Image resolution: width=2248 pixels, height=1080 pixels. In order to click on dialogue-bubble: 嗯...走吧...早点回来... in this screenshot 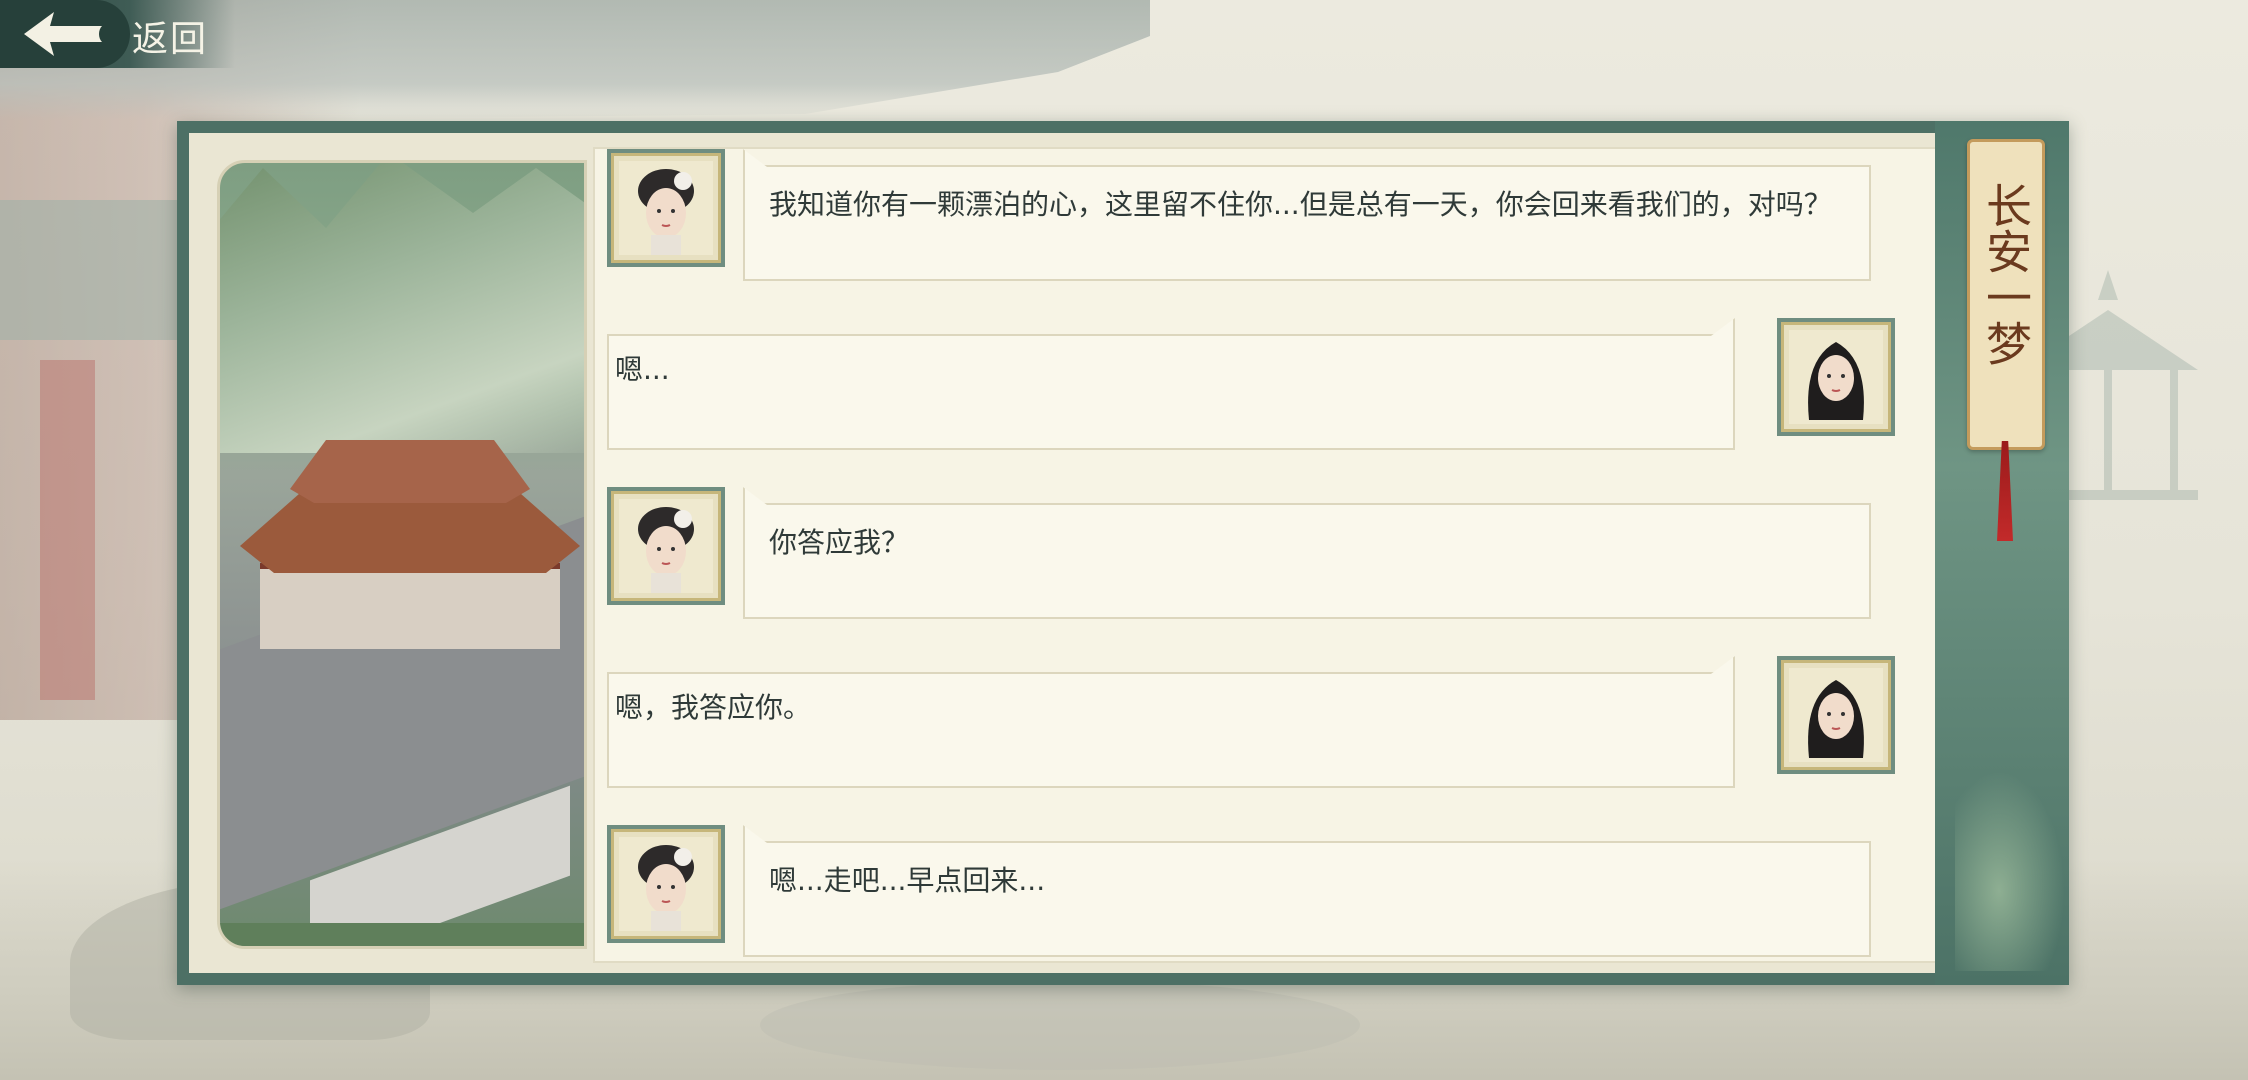, I will do `click(1307, 899)`.